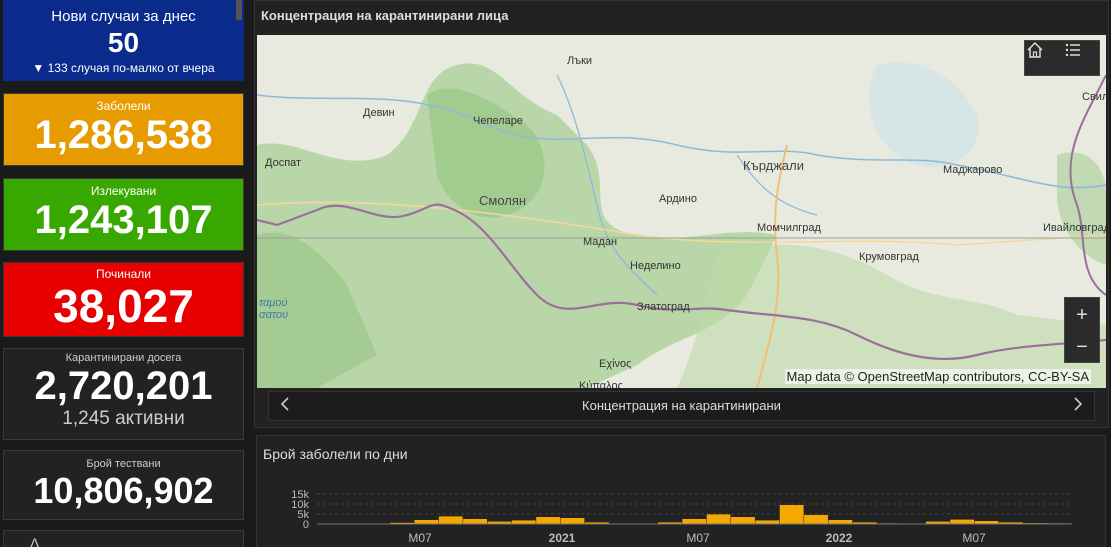 The width and height of the screenshot is (1111, 547). Describe the element at coordinates (789, 228) in the screenshot. I see `place-momchilgrad: Момчилград` at that location.